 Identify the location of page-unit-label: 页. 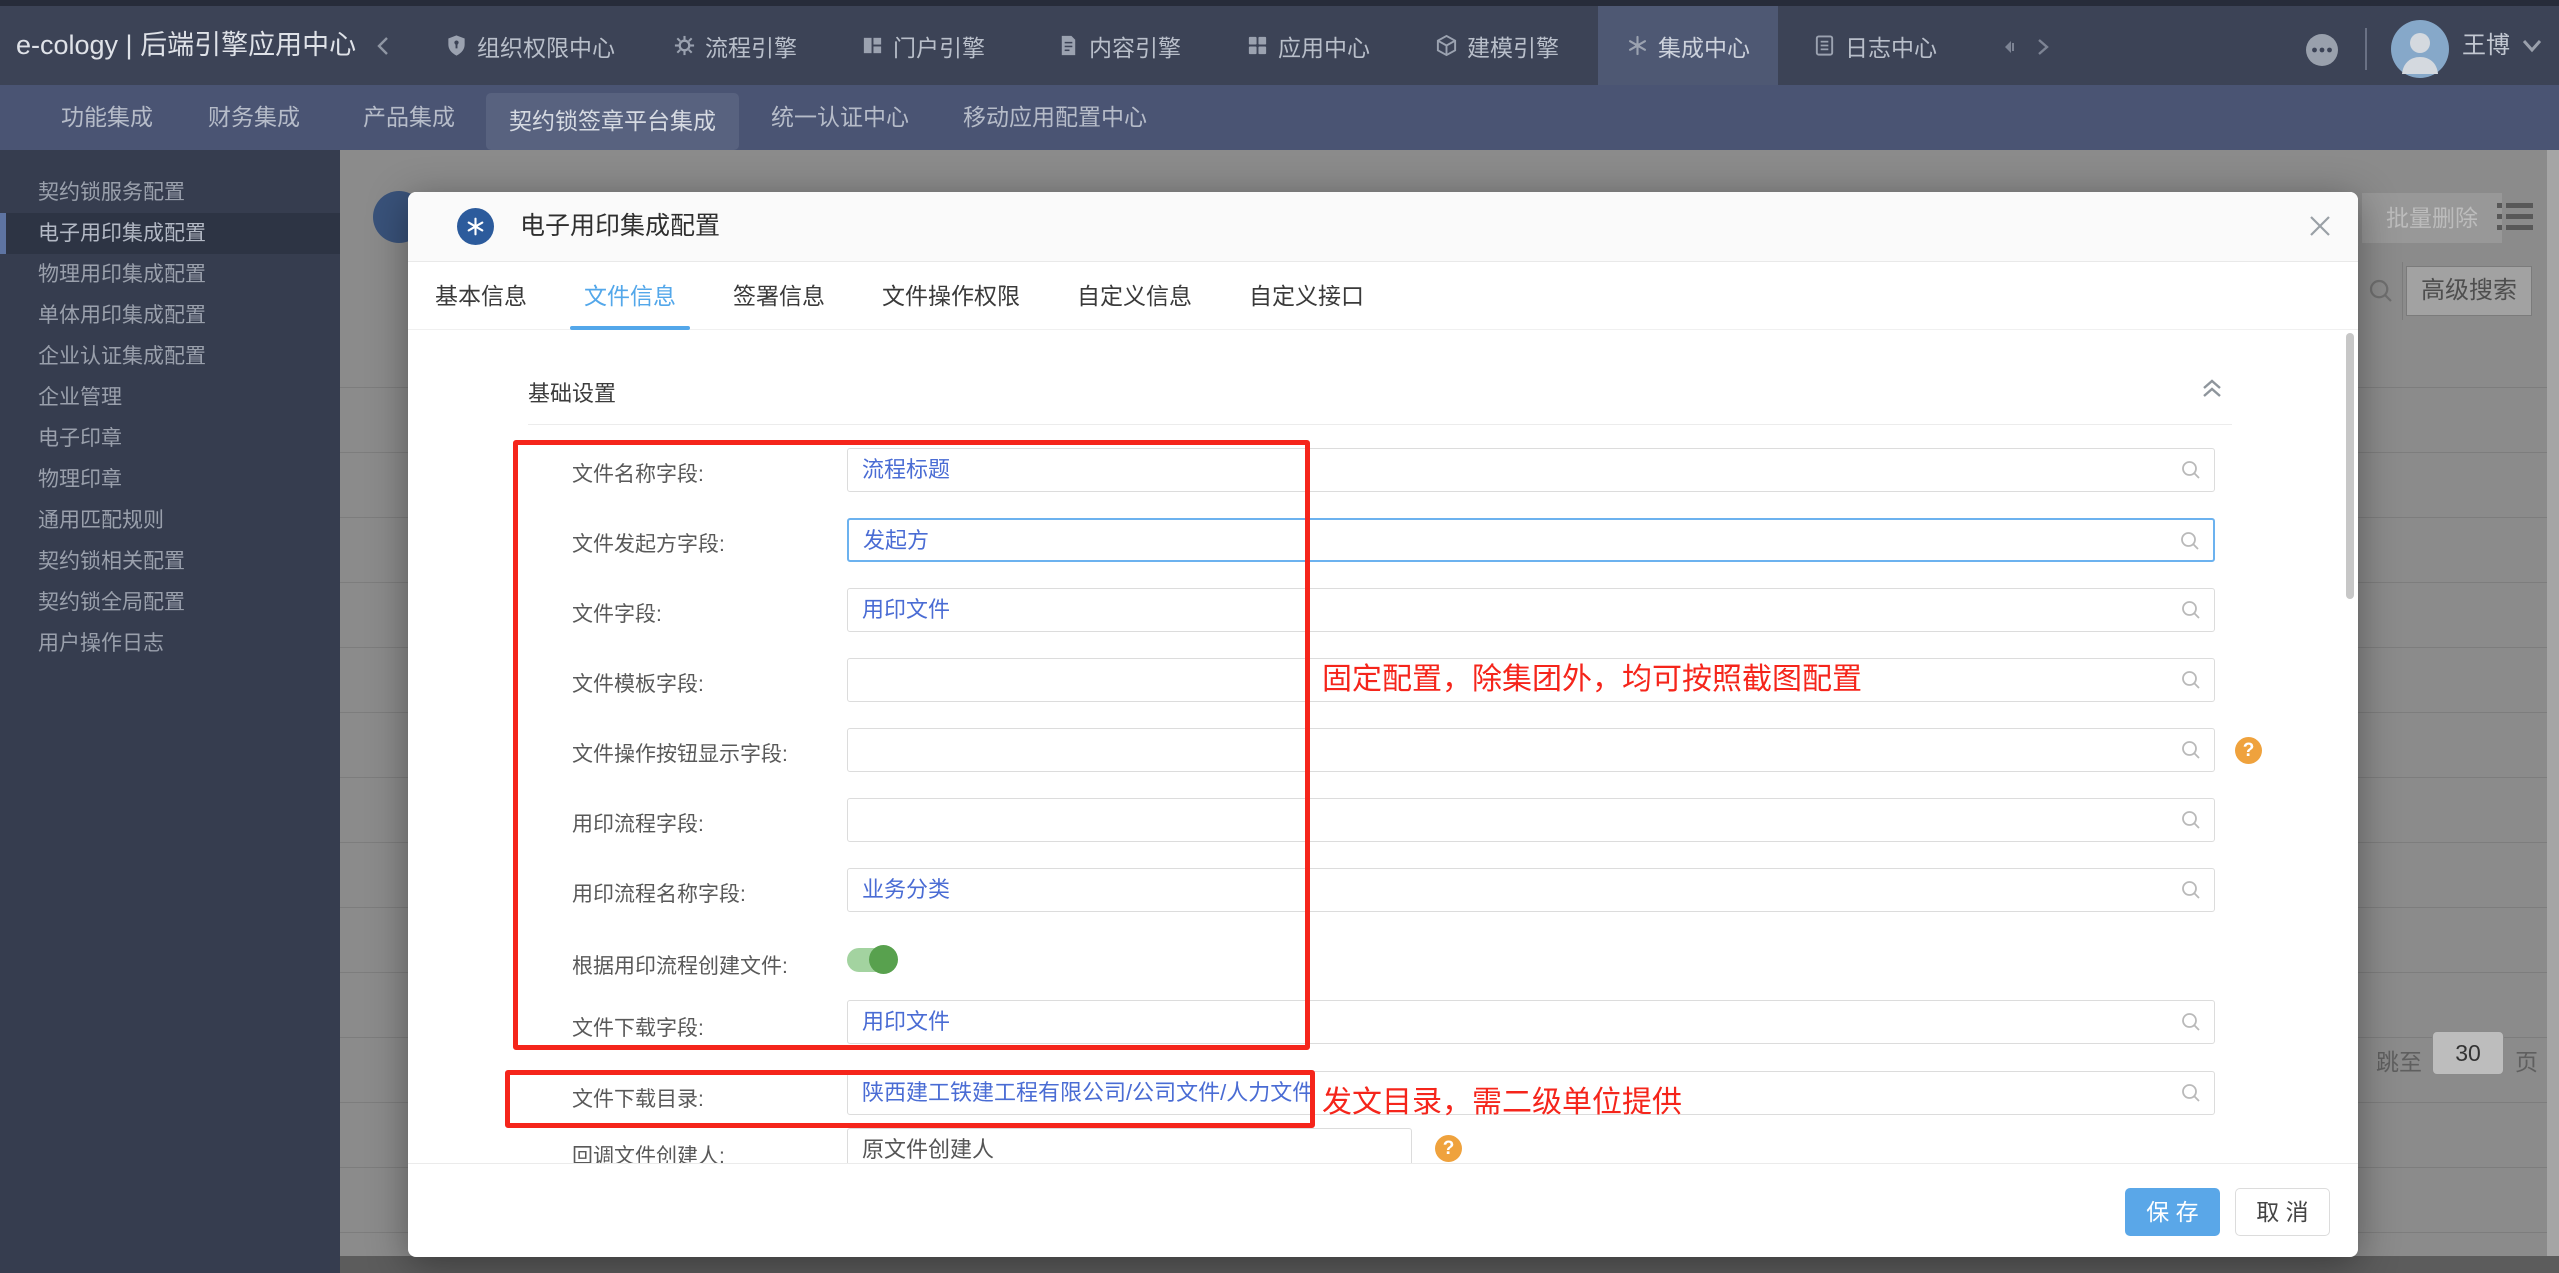
(2526, 1062).